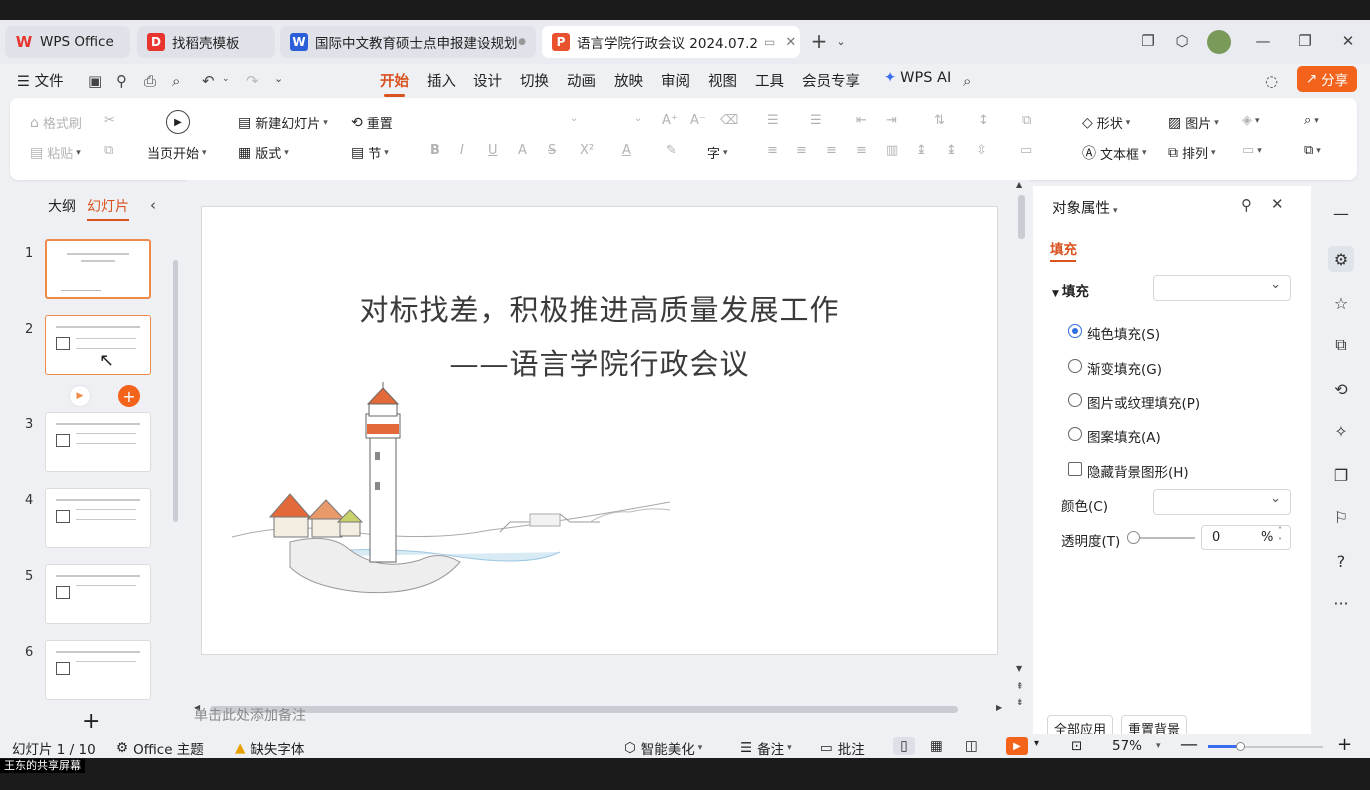 This screenshot has height=790, width=1370. What do you see at coordinates (1182, 41) in the screenshot?
I see `cube-icon: ⬡` at bounding box center [1182, 41].